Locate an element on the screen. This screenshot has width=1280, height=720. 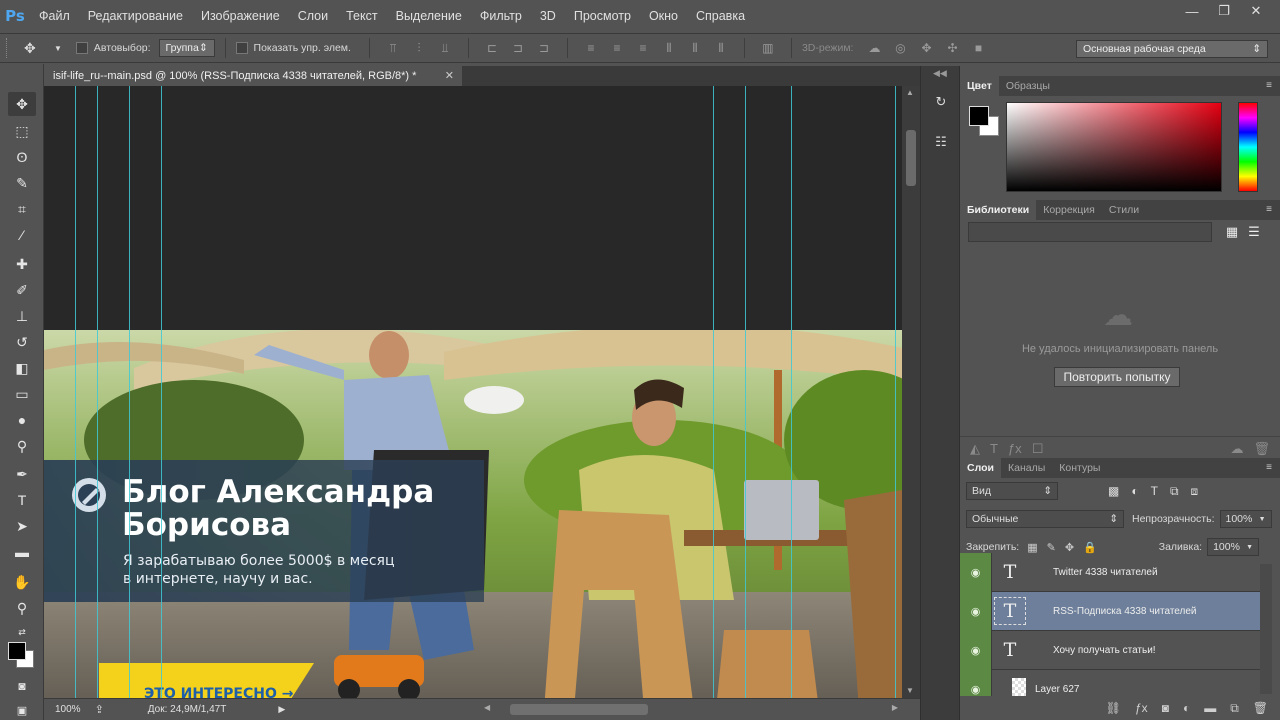
link-layers-icon: ⛓ is located at coordinates (1113, 708).